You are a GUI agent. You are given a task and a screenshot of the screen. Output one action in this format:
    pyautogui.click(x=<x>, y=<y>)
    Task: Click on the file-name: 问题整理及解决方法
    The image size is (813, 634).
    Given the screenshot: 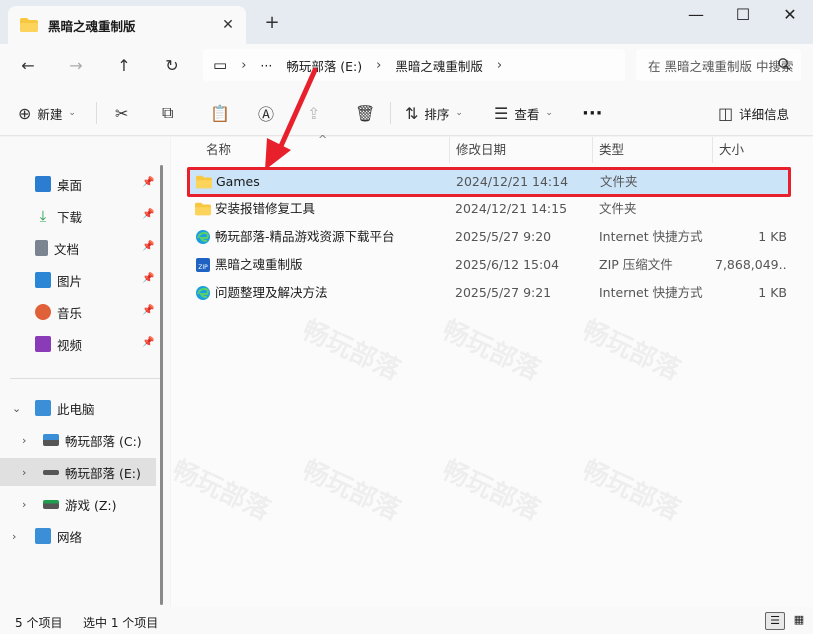 What is the action you would take?
    pyautogui.click(x=271, y=292)
    